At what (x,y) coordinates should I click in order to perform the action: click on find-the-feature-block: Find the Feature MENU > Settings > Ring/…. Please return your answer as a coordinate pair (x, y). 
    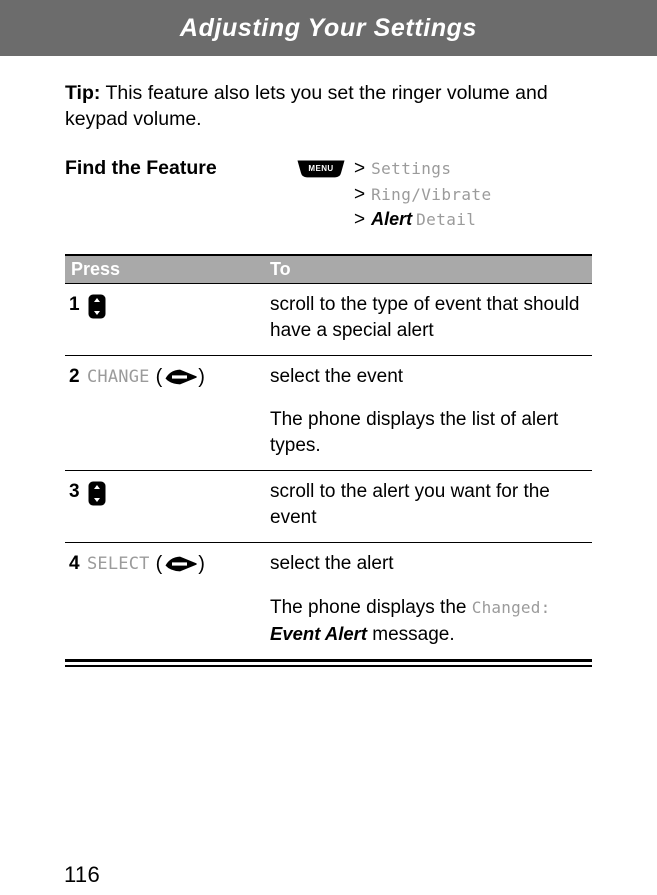
    Looking at the image, I should click on (328, 193).